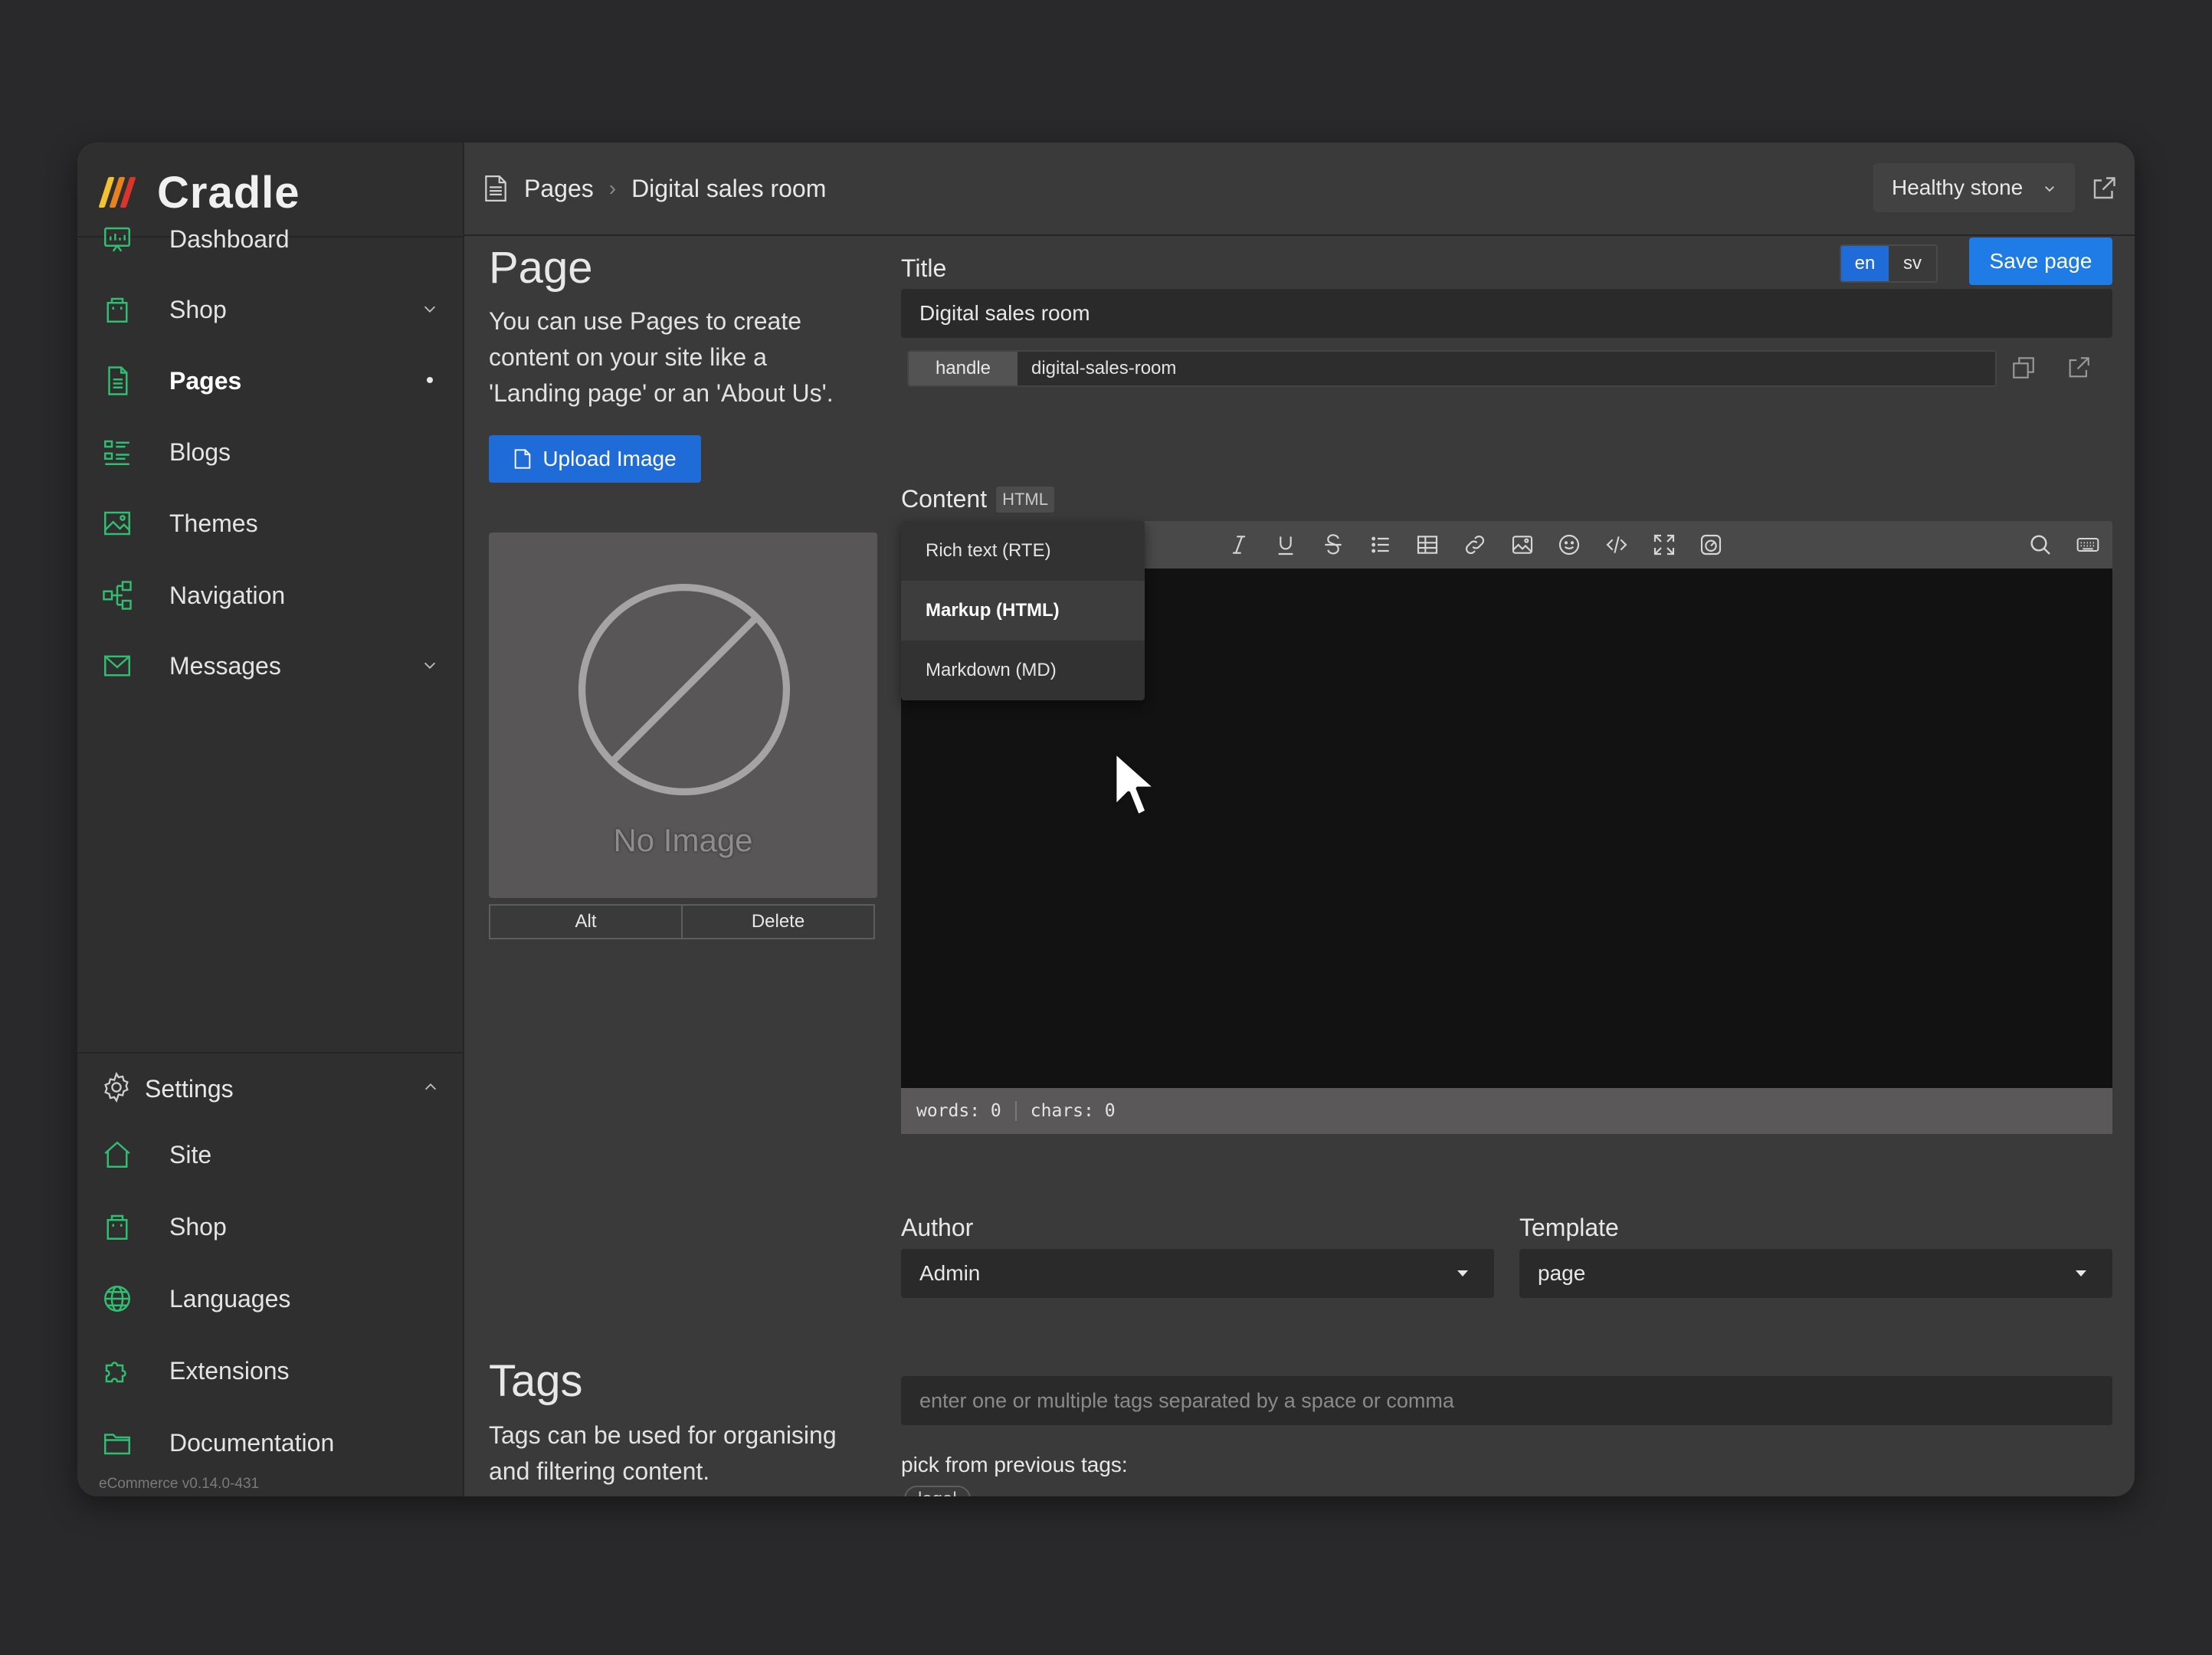 This screenshot has height=1655, width=2212. I want to click on upload-image-label: Upload Image, so click(609, 458).